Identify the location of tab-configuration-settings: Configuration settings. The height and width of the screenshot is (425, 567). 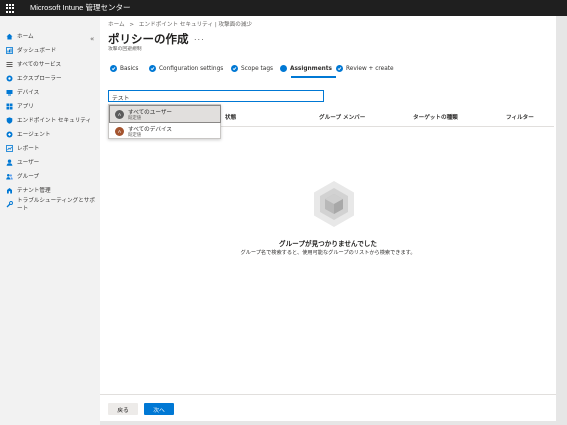
(186, 68).